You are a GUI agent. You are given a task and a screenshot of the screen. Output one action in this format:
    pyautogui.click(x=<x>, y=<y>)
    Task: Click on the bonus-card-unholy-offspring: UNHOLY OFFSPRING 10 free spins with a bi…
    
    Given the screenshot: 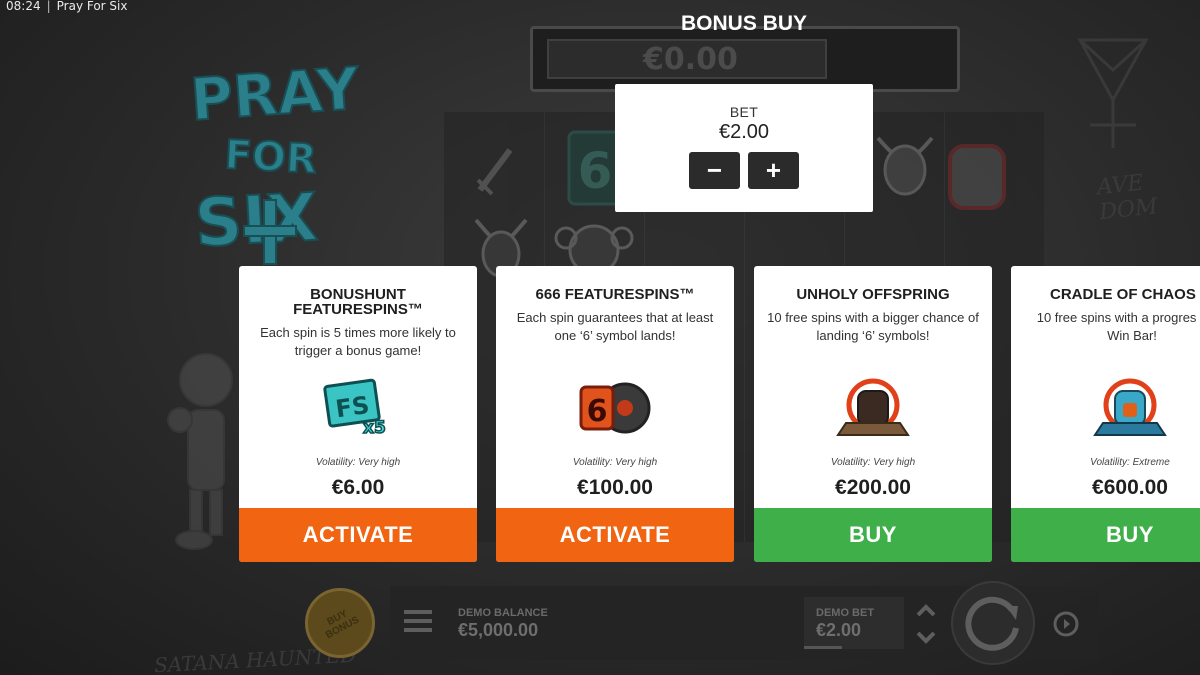 What is the action you would take?
    pyautogui.click(x=873, y=414)
    